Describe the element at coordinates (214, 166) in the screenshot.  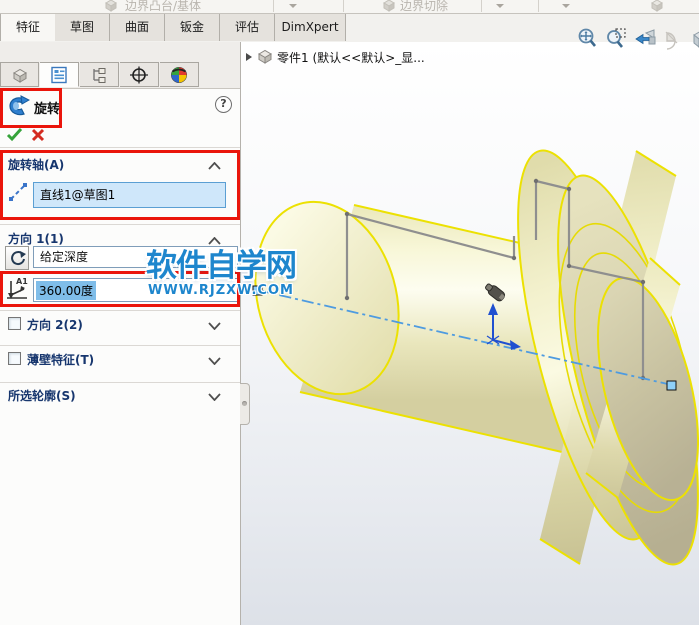
I see `collapse-chevron-icon` at that location.